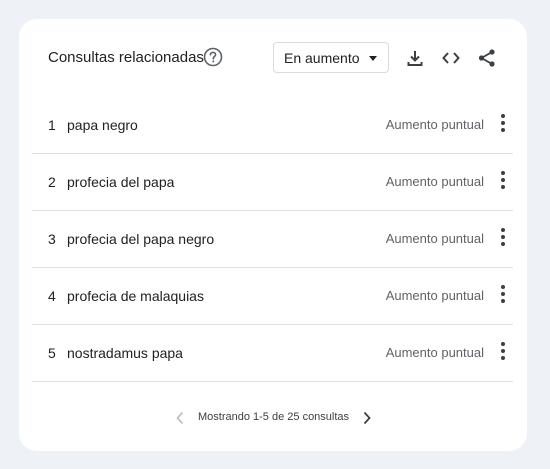 This screenshot has height=469, width=550. Describe the element at coordinates (272, 125) in the screenshot. I see `list-item: 1 papa negro Aumento puntual` at that location.